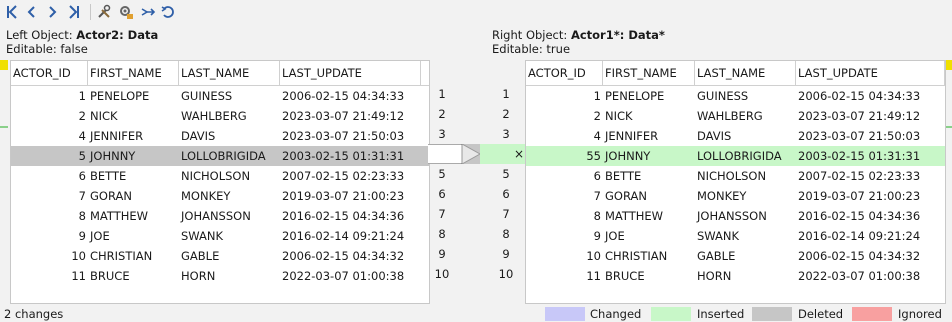 This screenshot has height=322, width=952. What do you see at coordinates (564, 236) in the screenshot?
I see `right-cell-actor-id: 9` at bounding box center [564, 236].